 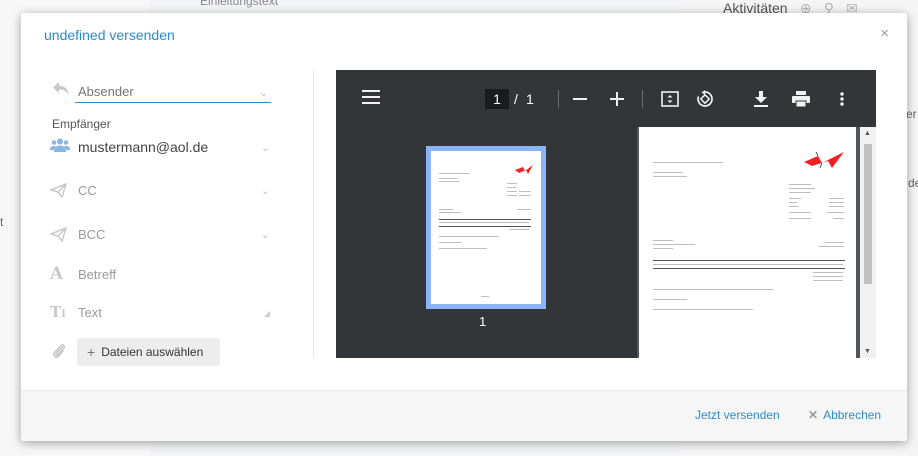 I want to click on recipient-email: mustermann@aol.de, so click(x=143, y=147).